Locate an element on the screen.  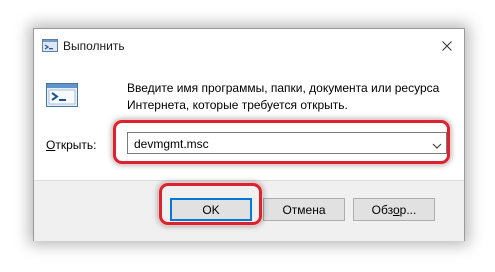
cancel-button: Отмена is located at coordinates (304, 209).